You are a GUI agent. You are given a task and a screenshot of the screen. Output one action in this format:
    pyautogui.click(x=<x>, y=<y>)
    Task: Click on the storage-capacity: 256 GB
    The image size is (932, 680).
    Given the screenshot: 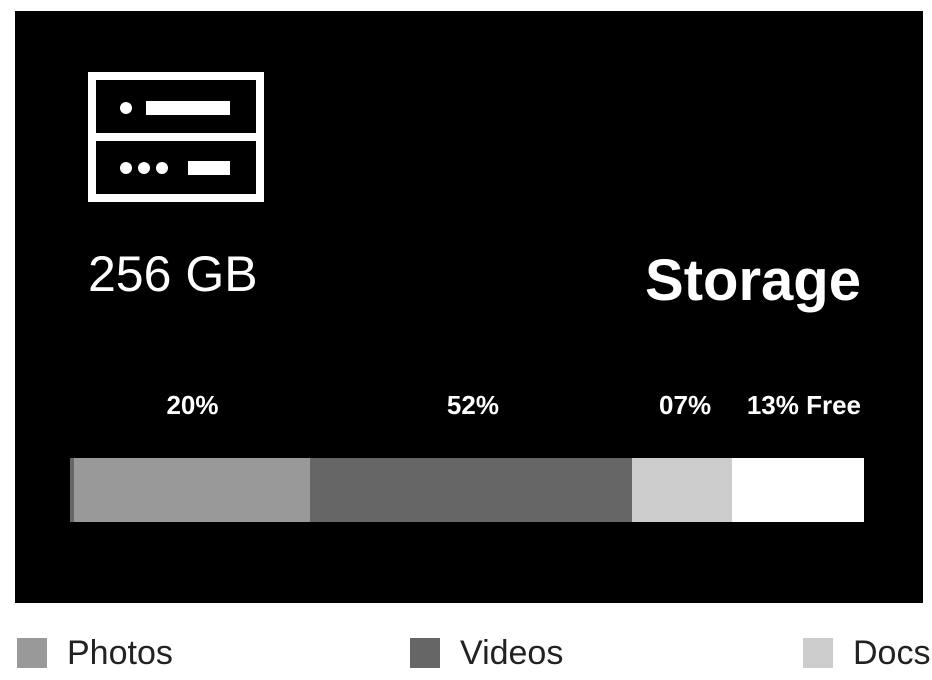 What is the action you would take?
    pyautogui.click(x=173, y=274)
    